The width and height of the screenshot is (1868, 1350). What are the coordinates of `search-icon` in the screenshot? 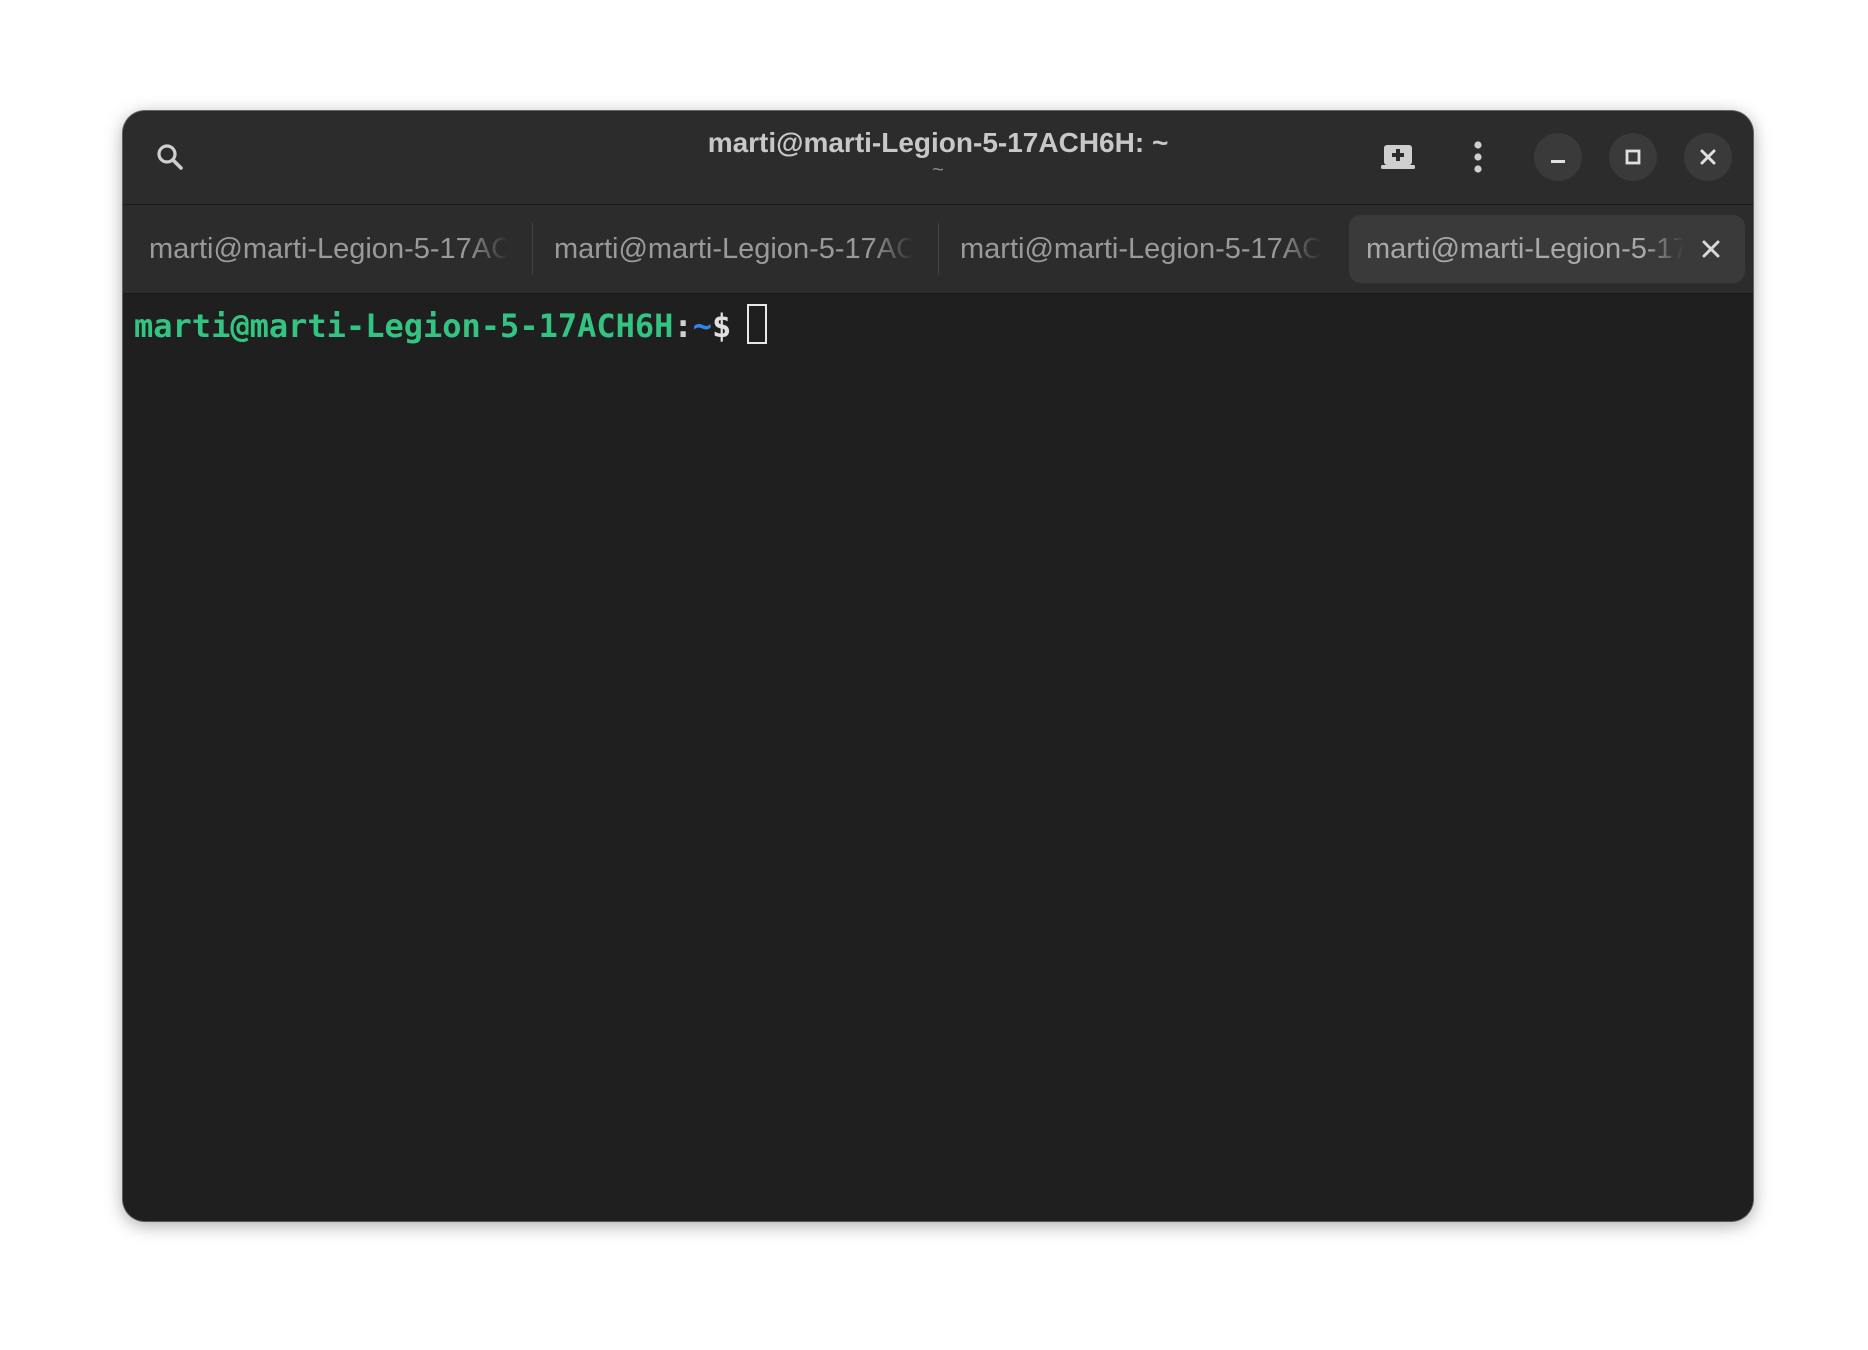 It's located at (170, 157).